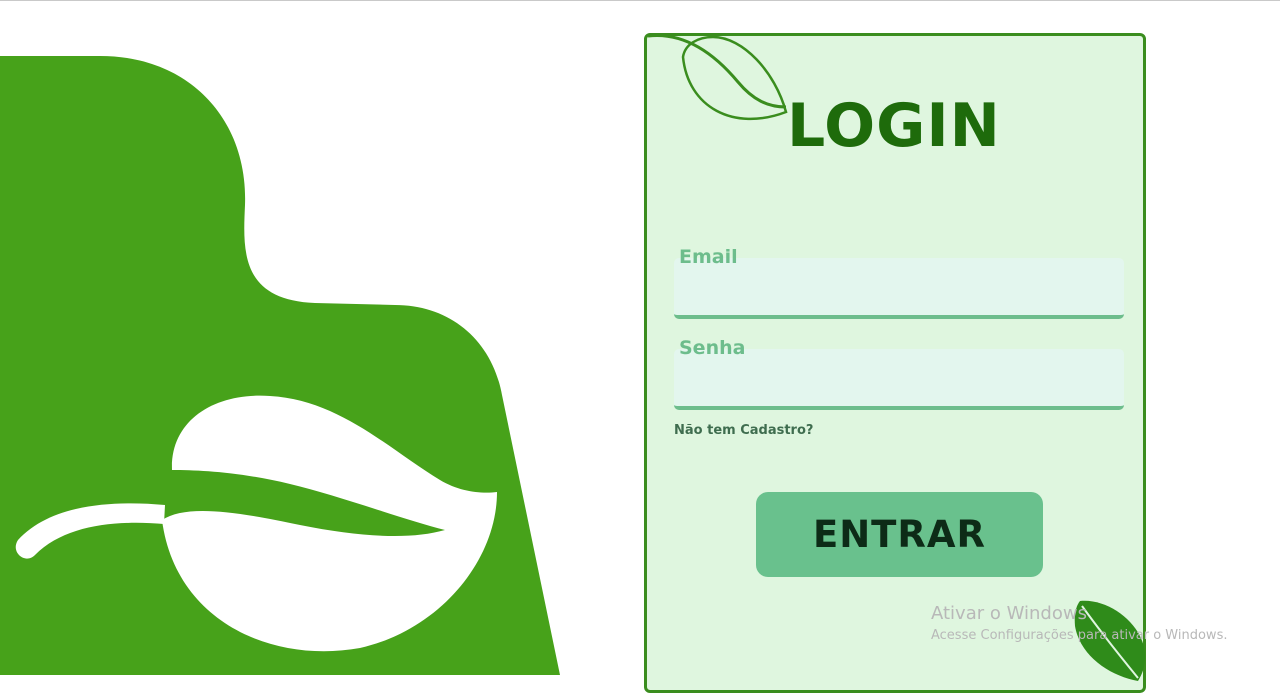 The width and height of the screenshot is (1280, 693). What do you see at coordinates (712, 348) in the screenshot?
I see `password-label: Senha` at bounding box center [712, 348].